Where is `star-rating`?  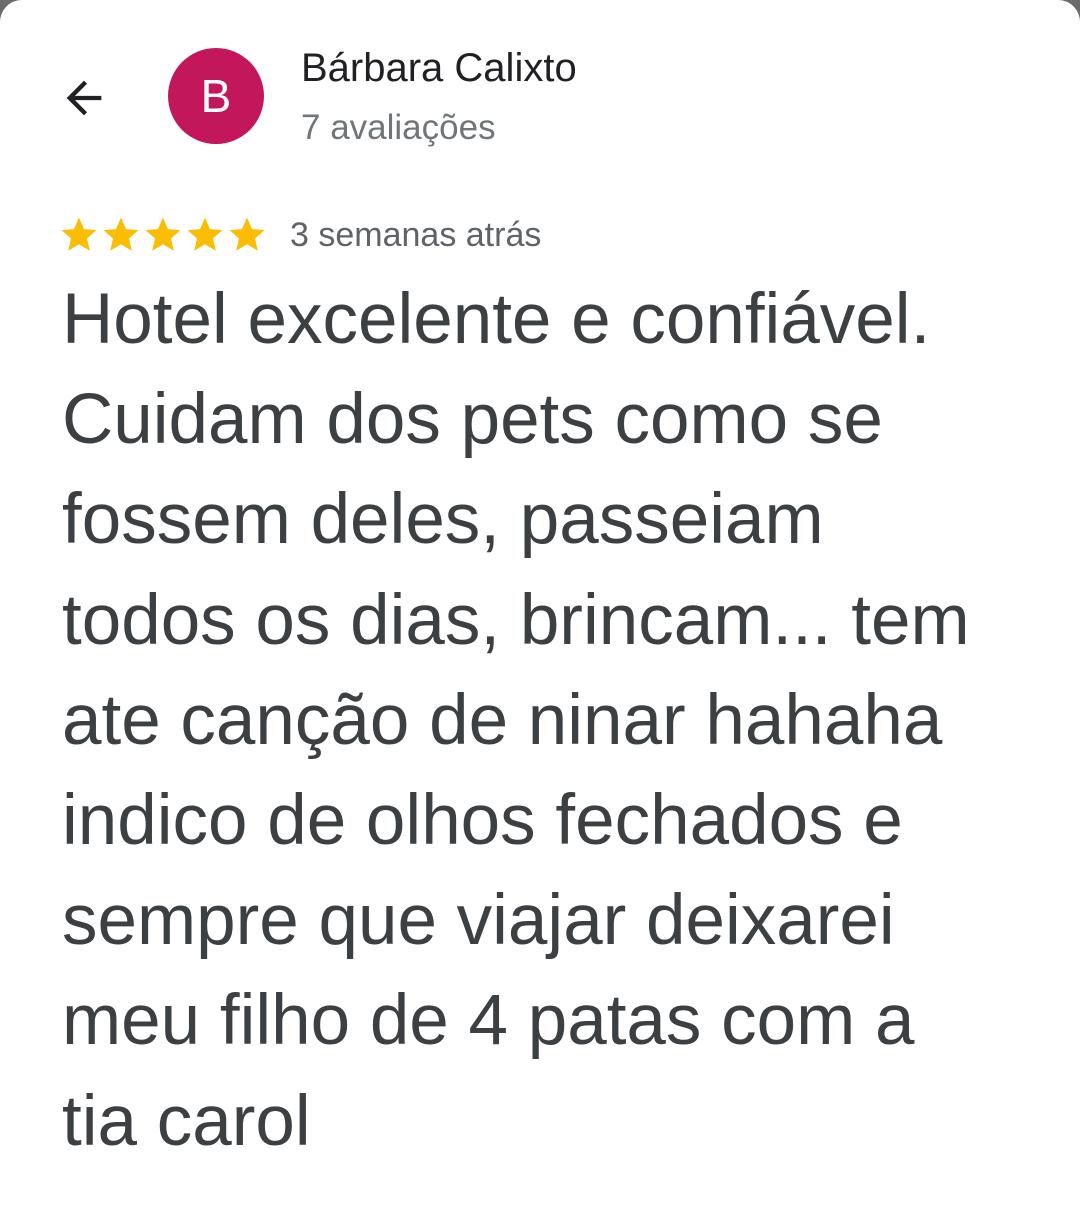 star-rating is located at coordinates (163, 235).